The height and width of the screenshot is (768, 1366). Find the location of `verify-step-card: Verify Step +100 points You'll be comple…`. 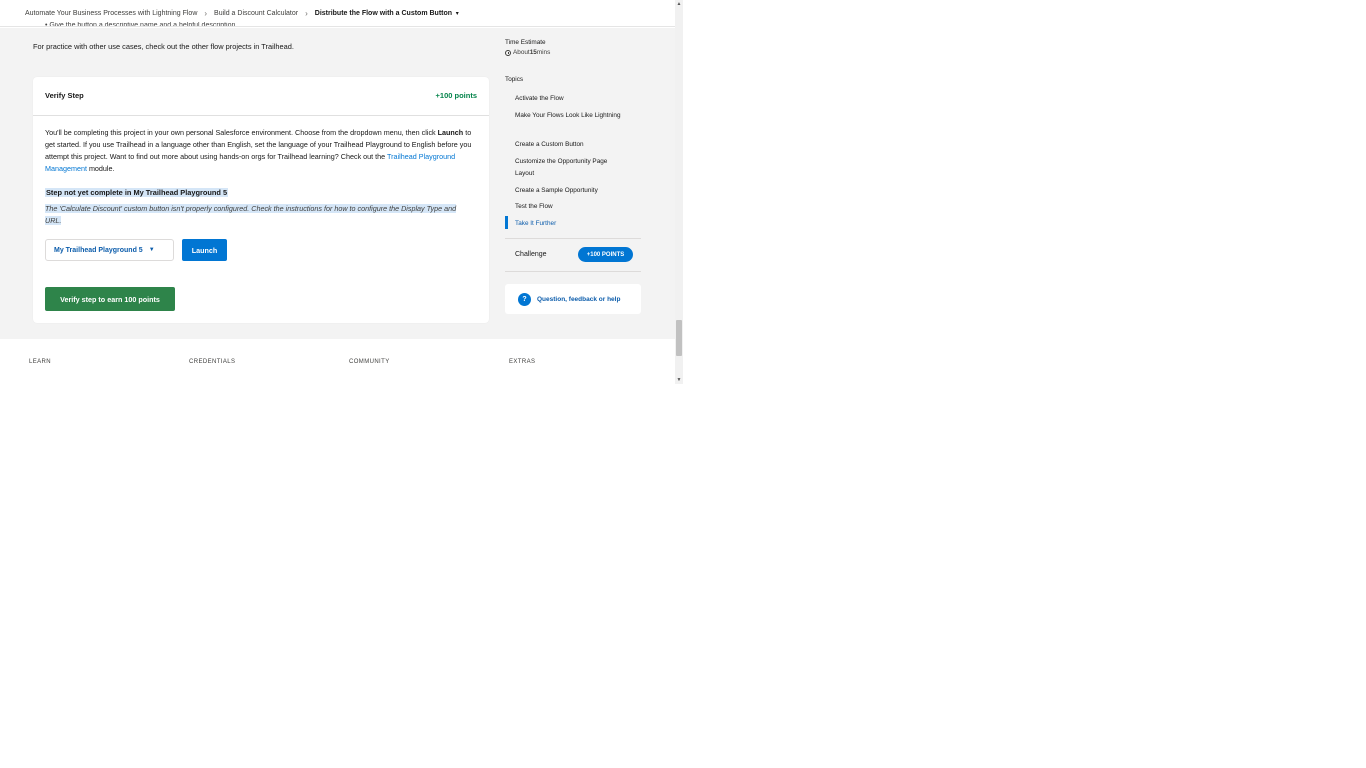

verify-step-card: Verify Step +100 points You'll be comple… is located at coordinates (261, 200).